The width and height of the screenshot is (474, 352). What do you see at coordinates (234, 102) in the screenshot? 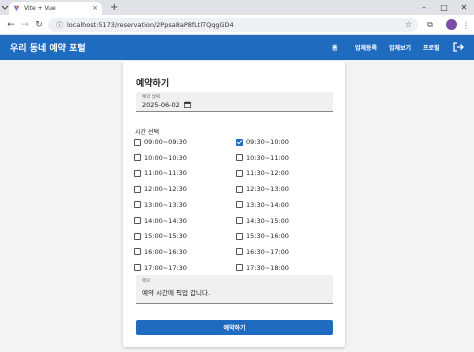
I see `reservation-date-field: 예약 날짜 2025-06-02` at bounding box center [234, 102].